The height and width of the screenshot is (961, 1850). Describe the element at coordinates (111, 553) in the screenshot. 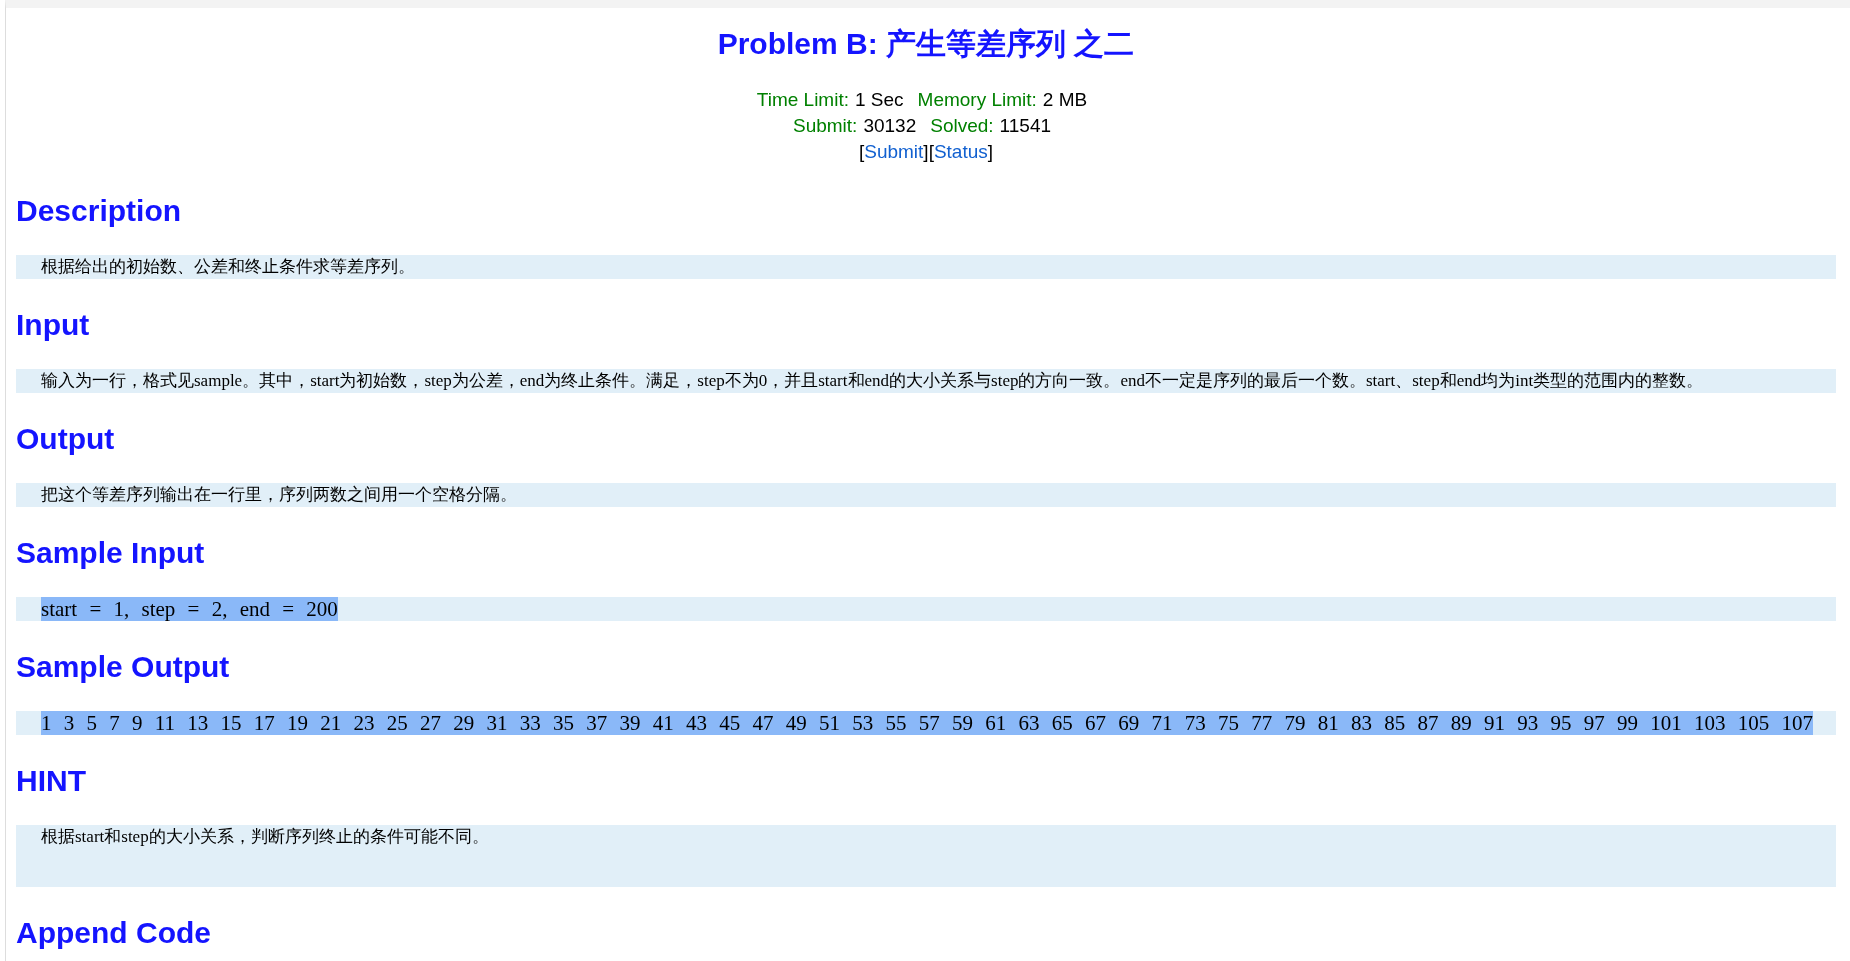

I see `section-heading: Sample Input` at that location.